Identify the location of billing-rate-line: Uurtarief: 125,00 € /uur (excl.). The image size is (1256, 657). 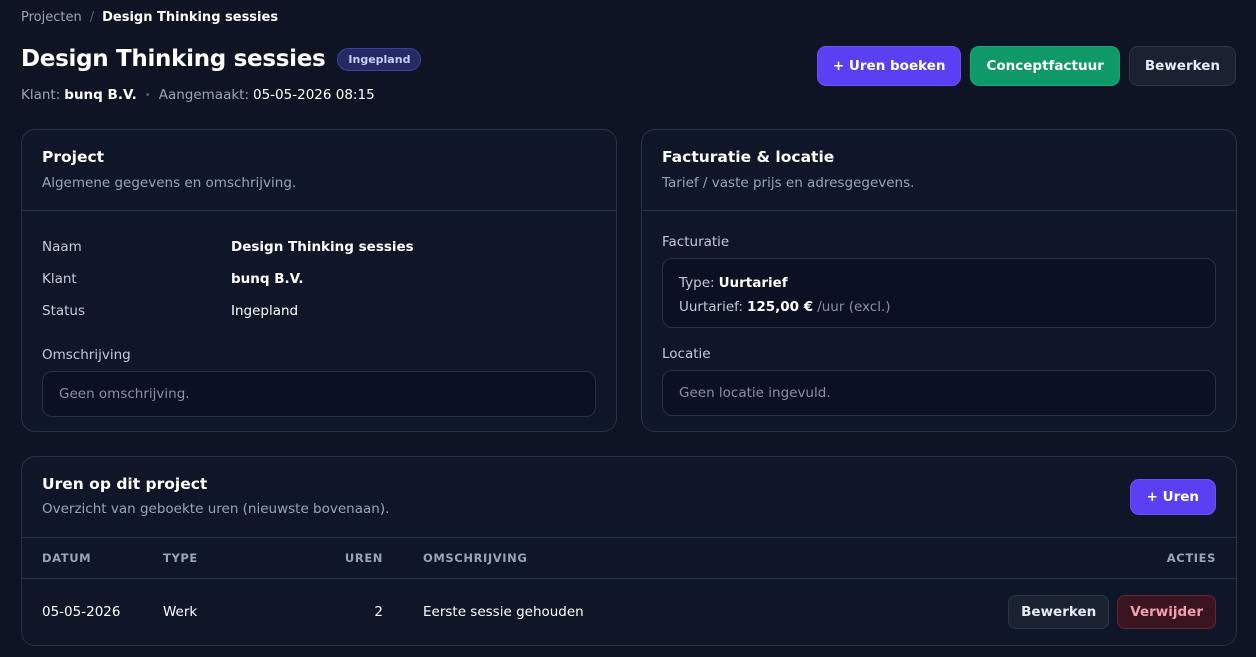
(939, 307).